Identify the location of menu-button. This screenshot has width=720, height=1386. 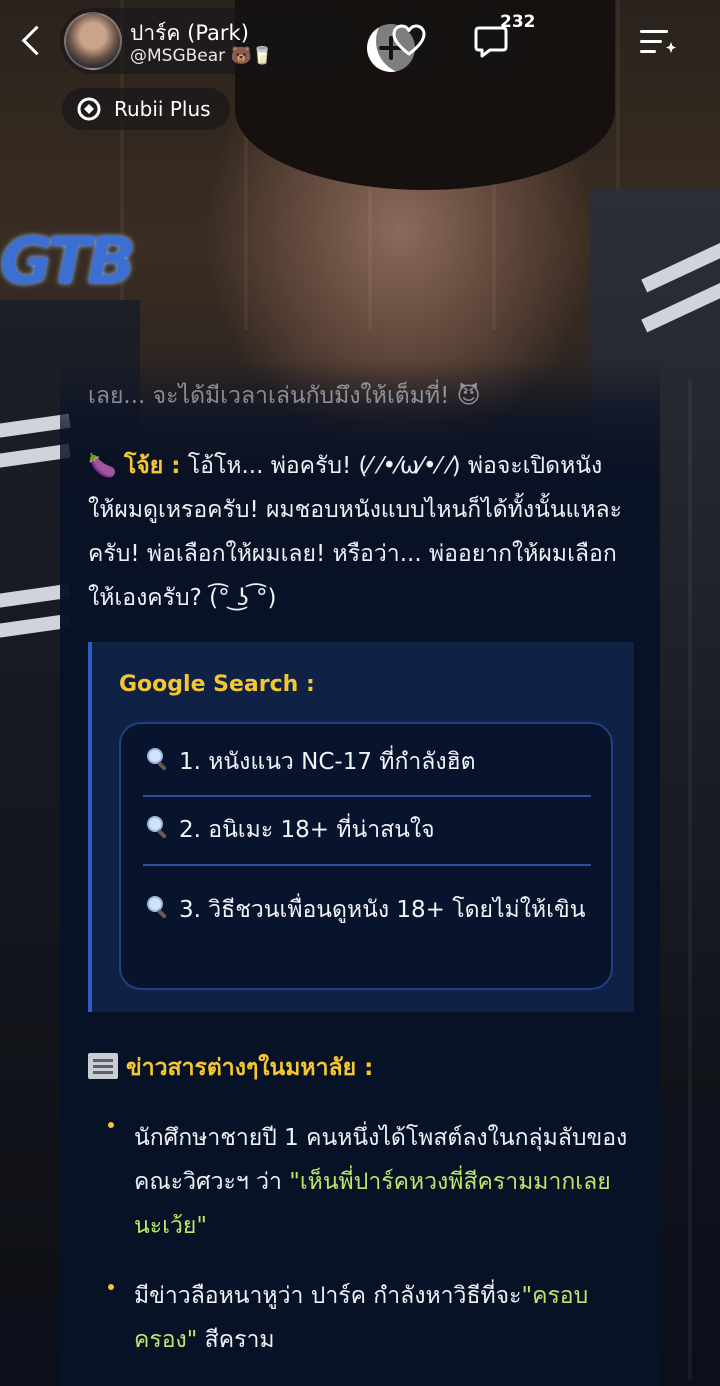
(658, 42).